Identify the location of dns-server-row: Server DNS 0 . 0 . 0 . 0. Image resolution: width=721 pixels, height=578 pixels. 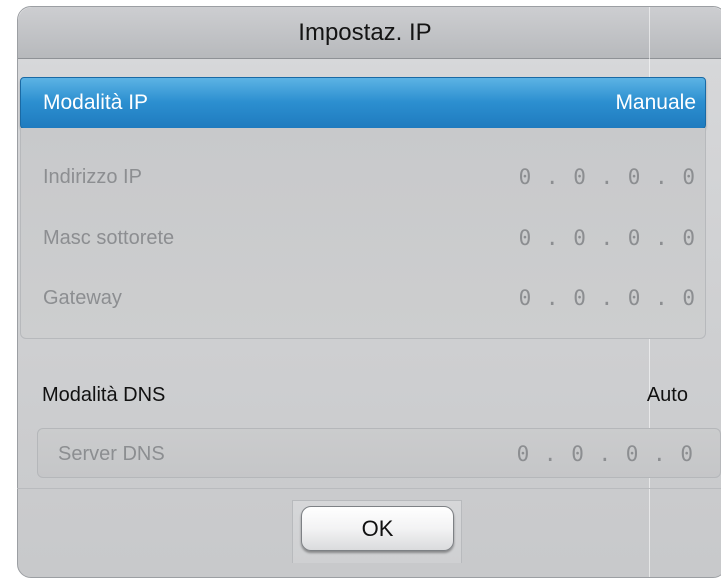
(379, 453).